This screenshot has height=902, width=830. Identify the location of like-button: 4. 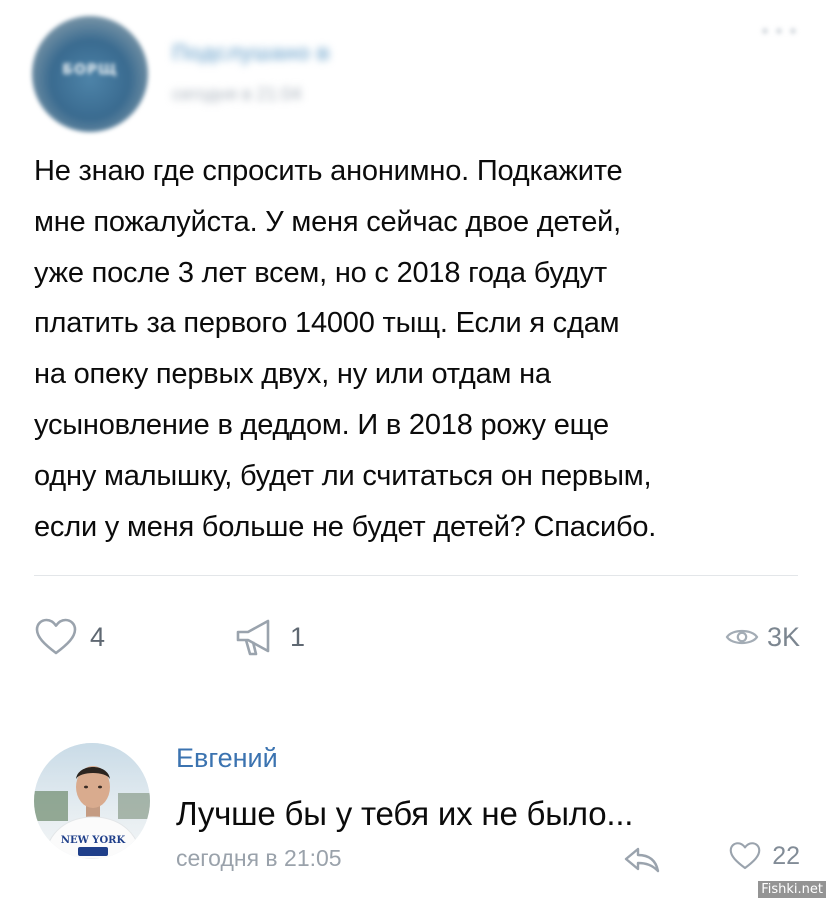
(69, 637).